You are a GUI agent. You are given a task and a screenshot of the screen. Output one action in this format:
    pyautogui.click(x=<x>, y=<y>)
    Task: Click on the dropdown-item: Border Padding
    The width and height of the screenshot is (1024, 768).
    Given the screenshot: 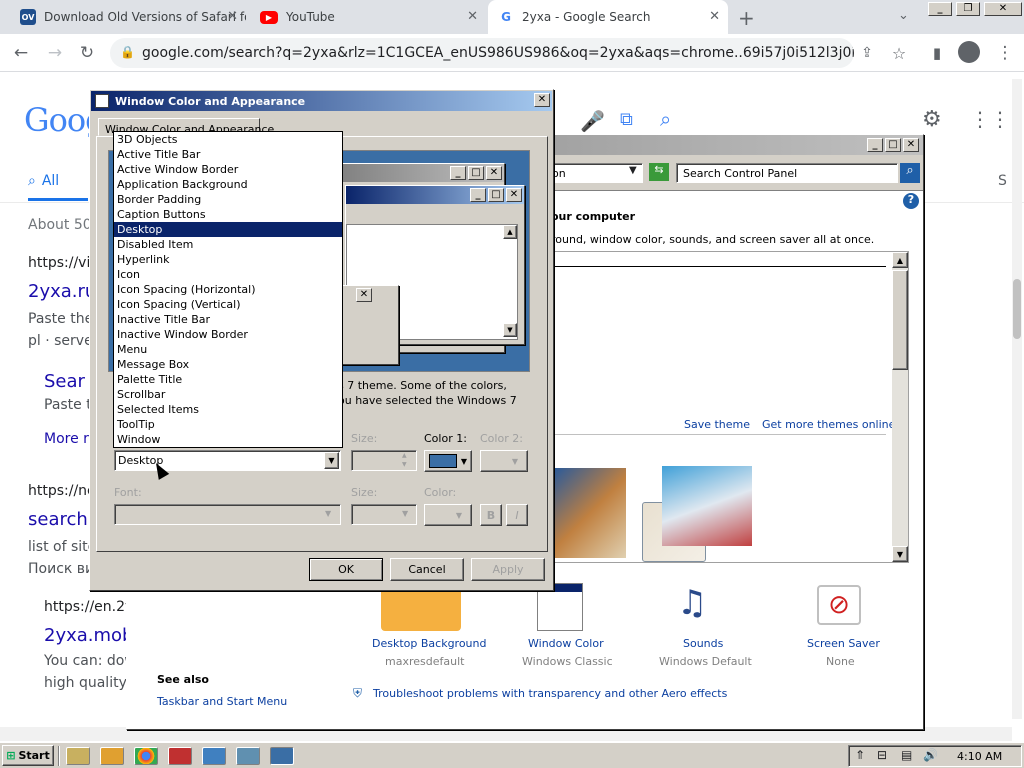 What is the action you would take?
    pyautogui.click(x=228, y=199)
    